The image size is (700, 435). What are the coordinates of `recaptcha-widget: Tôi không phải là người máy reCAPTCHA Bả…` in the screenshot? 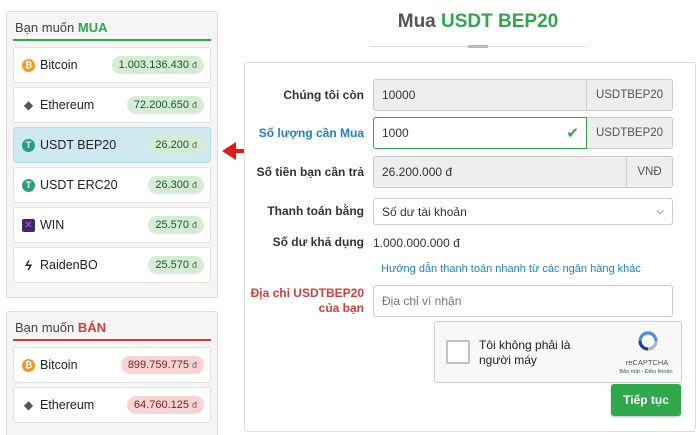 It's located at (558, 352).